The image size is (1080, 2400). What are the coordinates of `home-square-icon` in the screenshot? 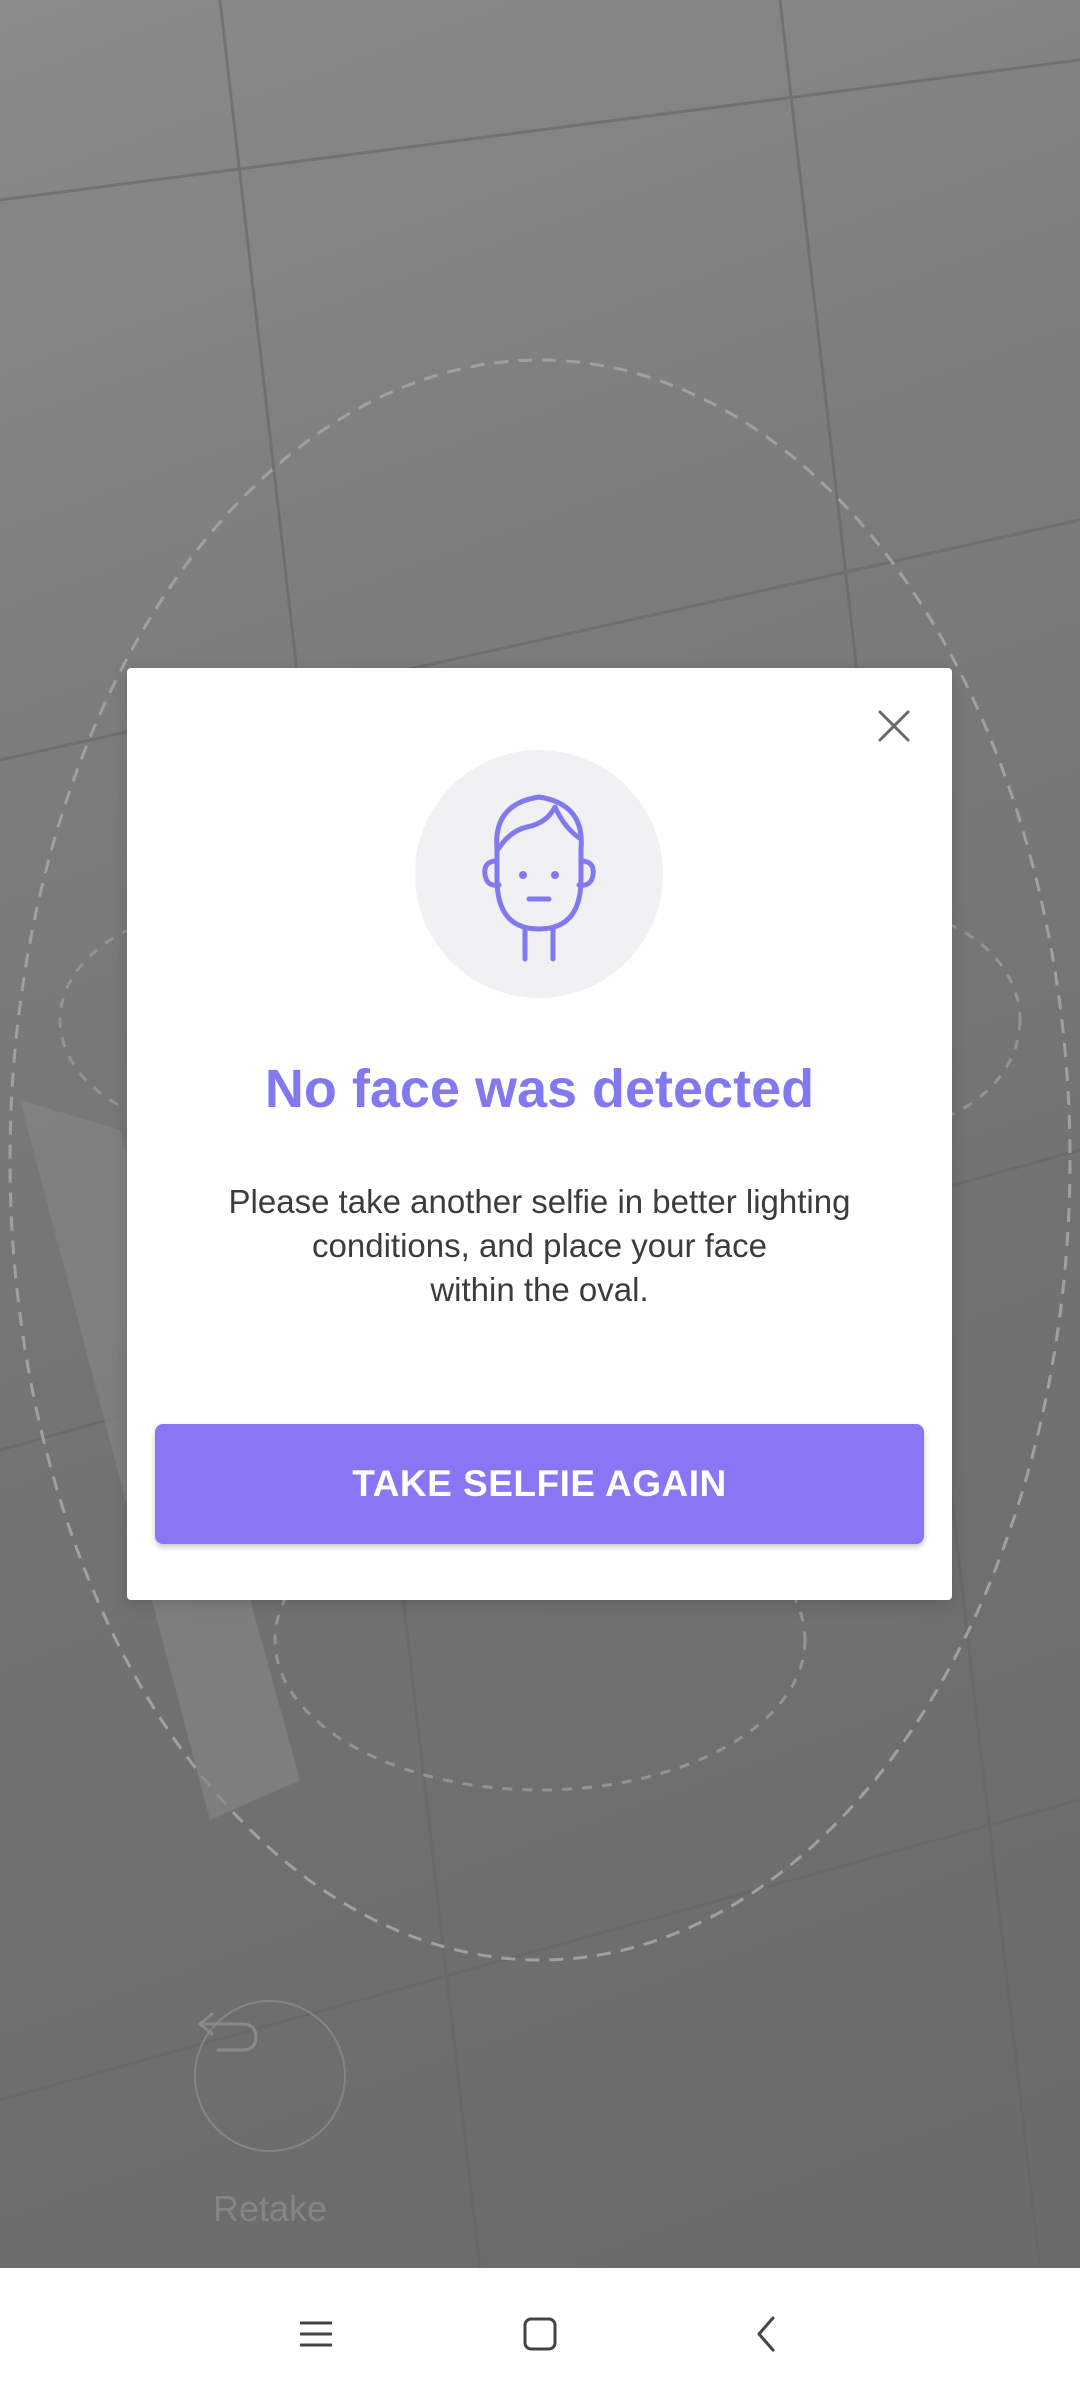 It's located at (540, 2334).